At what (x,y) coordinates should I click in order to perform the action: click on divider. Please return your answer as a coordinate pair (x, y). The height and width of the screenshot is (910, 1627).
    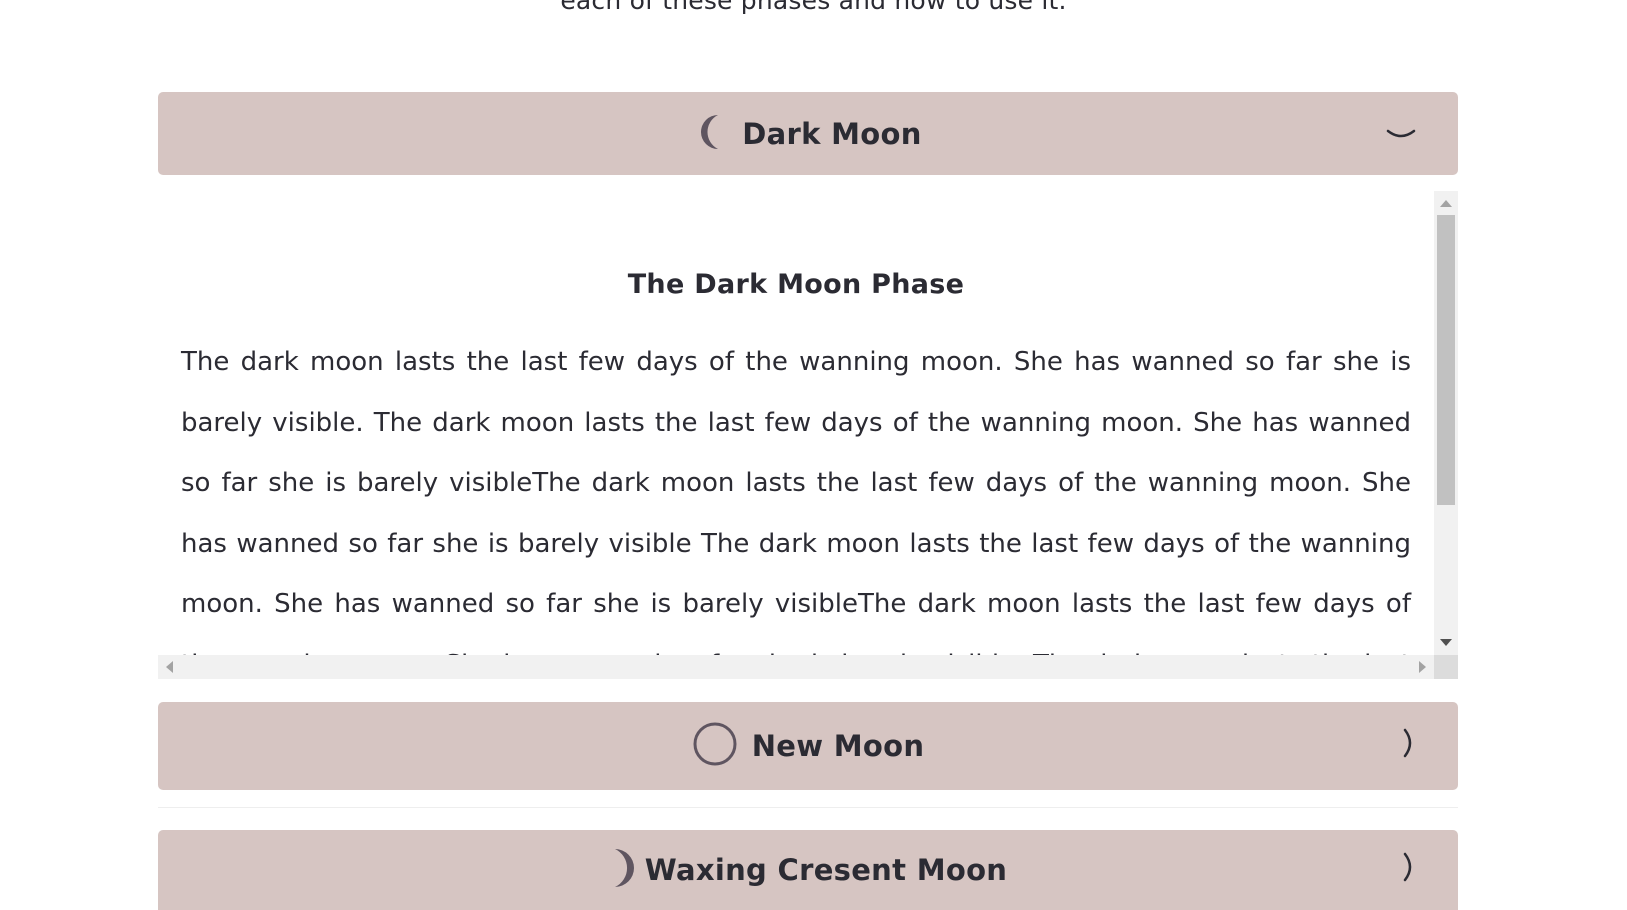
    Looking at the image, I should click on (808, 807).